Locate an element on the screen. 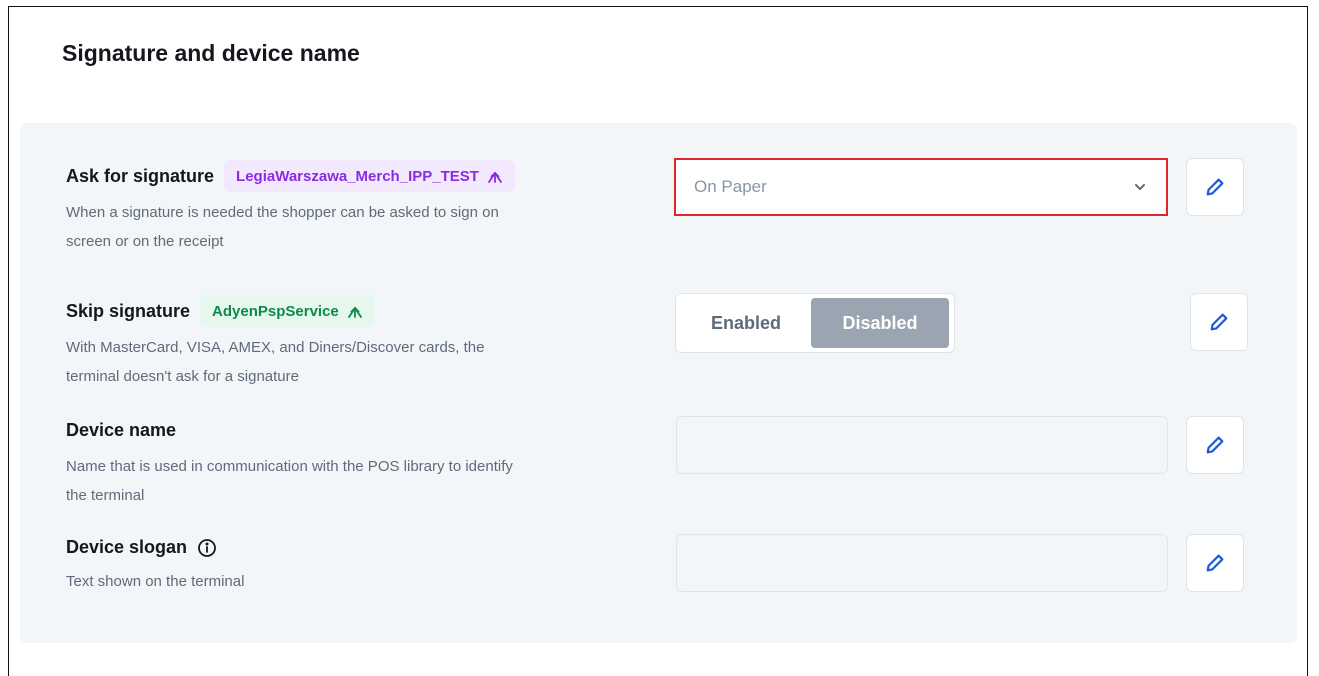 This screenshot has width=1319, height=676. ask-for-signature-label: Ask for signature is located at coordinates (140, 175).